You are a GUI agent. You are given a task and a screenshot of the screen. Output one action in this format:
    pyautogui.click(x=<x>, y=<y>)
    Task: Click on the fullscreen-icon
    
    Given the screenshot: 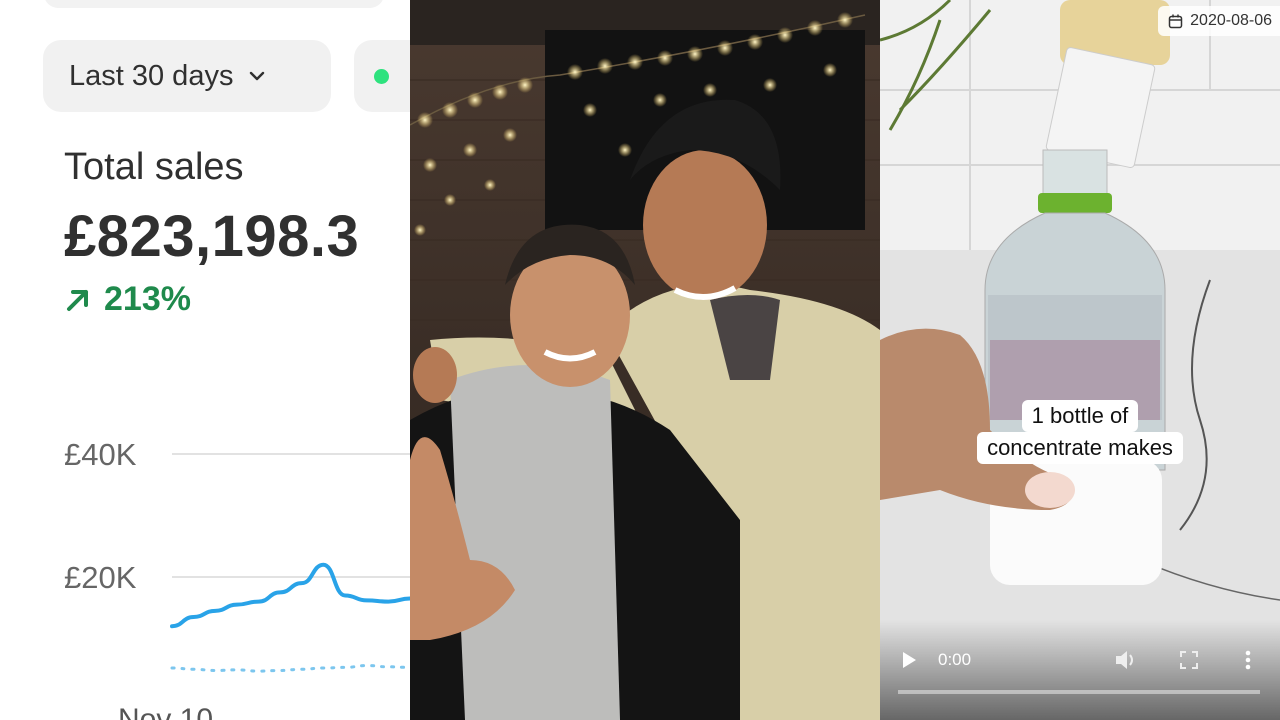 What is the action you would take?
    pyautogui.click(x=1189, y=660)
    